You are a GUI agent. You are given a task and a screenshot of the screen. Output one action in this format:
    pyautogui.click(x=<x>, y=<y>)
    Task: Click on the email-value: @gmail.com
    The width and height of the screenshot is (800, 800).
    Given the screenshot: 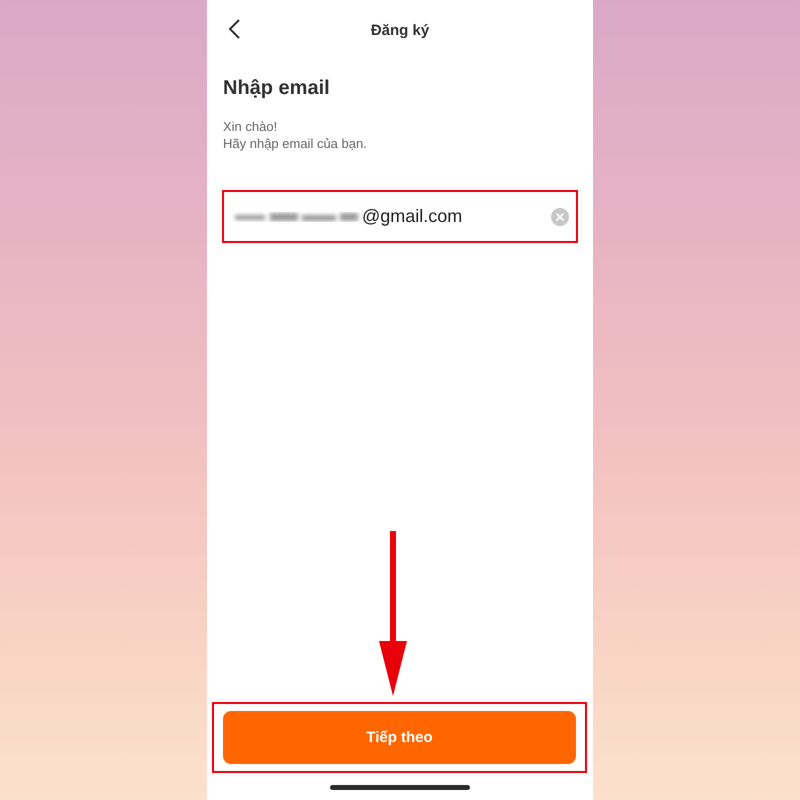 What is the action you would take?
    pyautogui.click(x=412, y=216)
    